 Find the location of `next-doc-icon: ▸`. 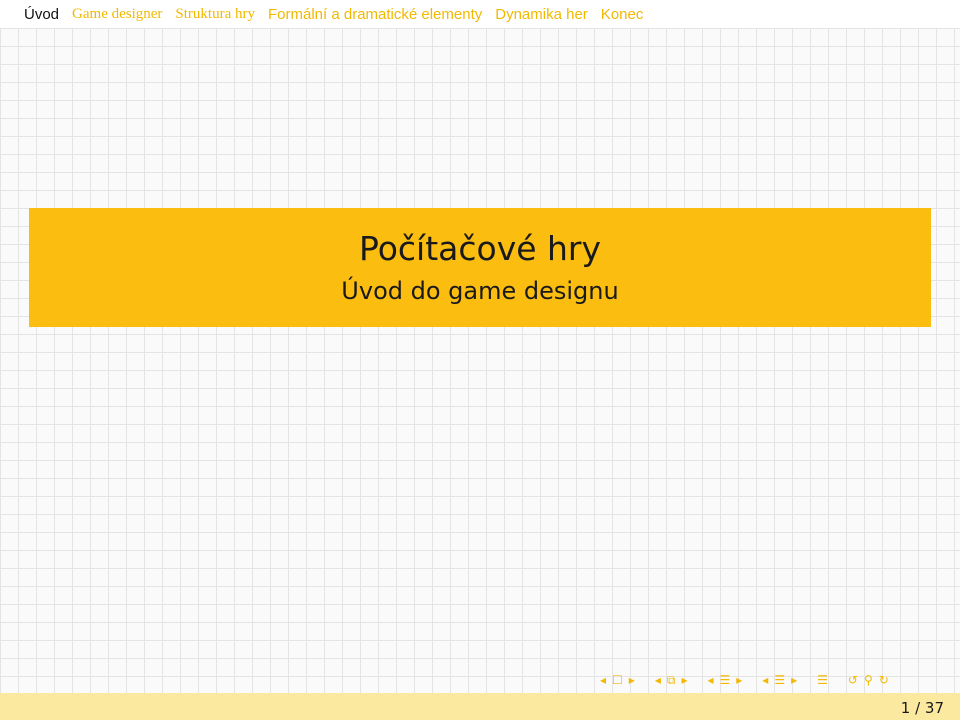

next-doc-icon: ▸ is located at coordinates (794, 680).